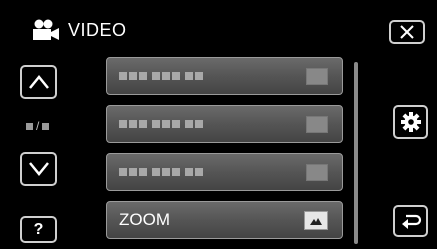 The height and width of the screenshot is (249, 437). What do you see at coordinates (46, 126) in the screenshot?
I see `total-pages-marker` at bounding box center [46, 126].